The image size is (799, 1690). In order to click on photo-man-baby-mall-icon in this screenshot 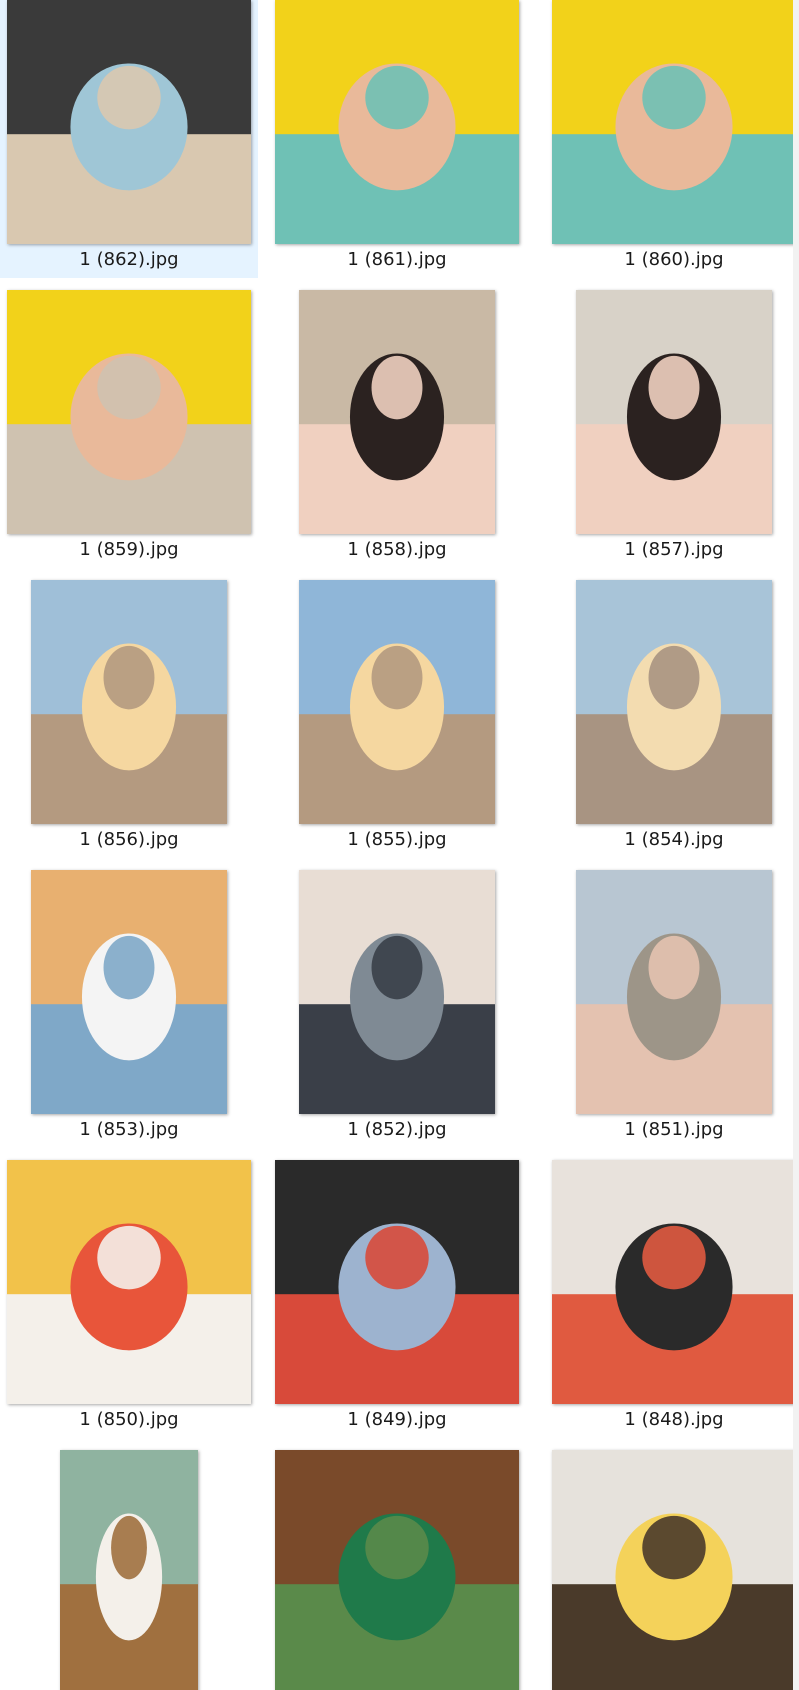, I will do `click(674, 1282)`.